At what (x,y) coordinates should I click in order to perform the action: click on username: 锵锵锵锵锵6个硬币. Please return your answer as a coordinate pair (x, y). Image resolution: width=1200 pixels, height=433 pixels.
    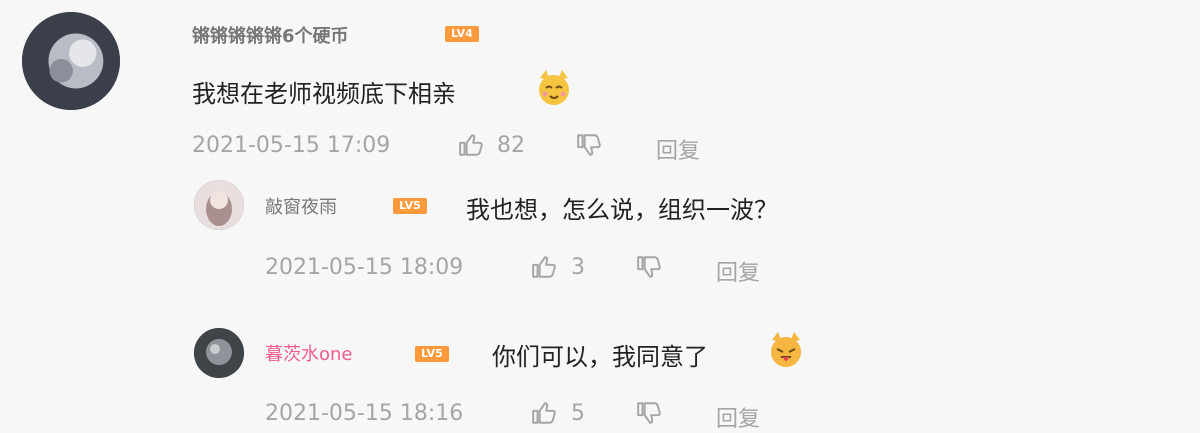
    Looking at the image, I should click on (270, 35).